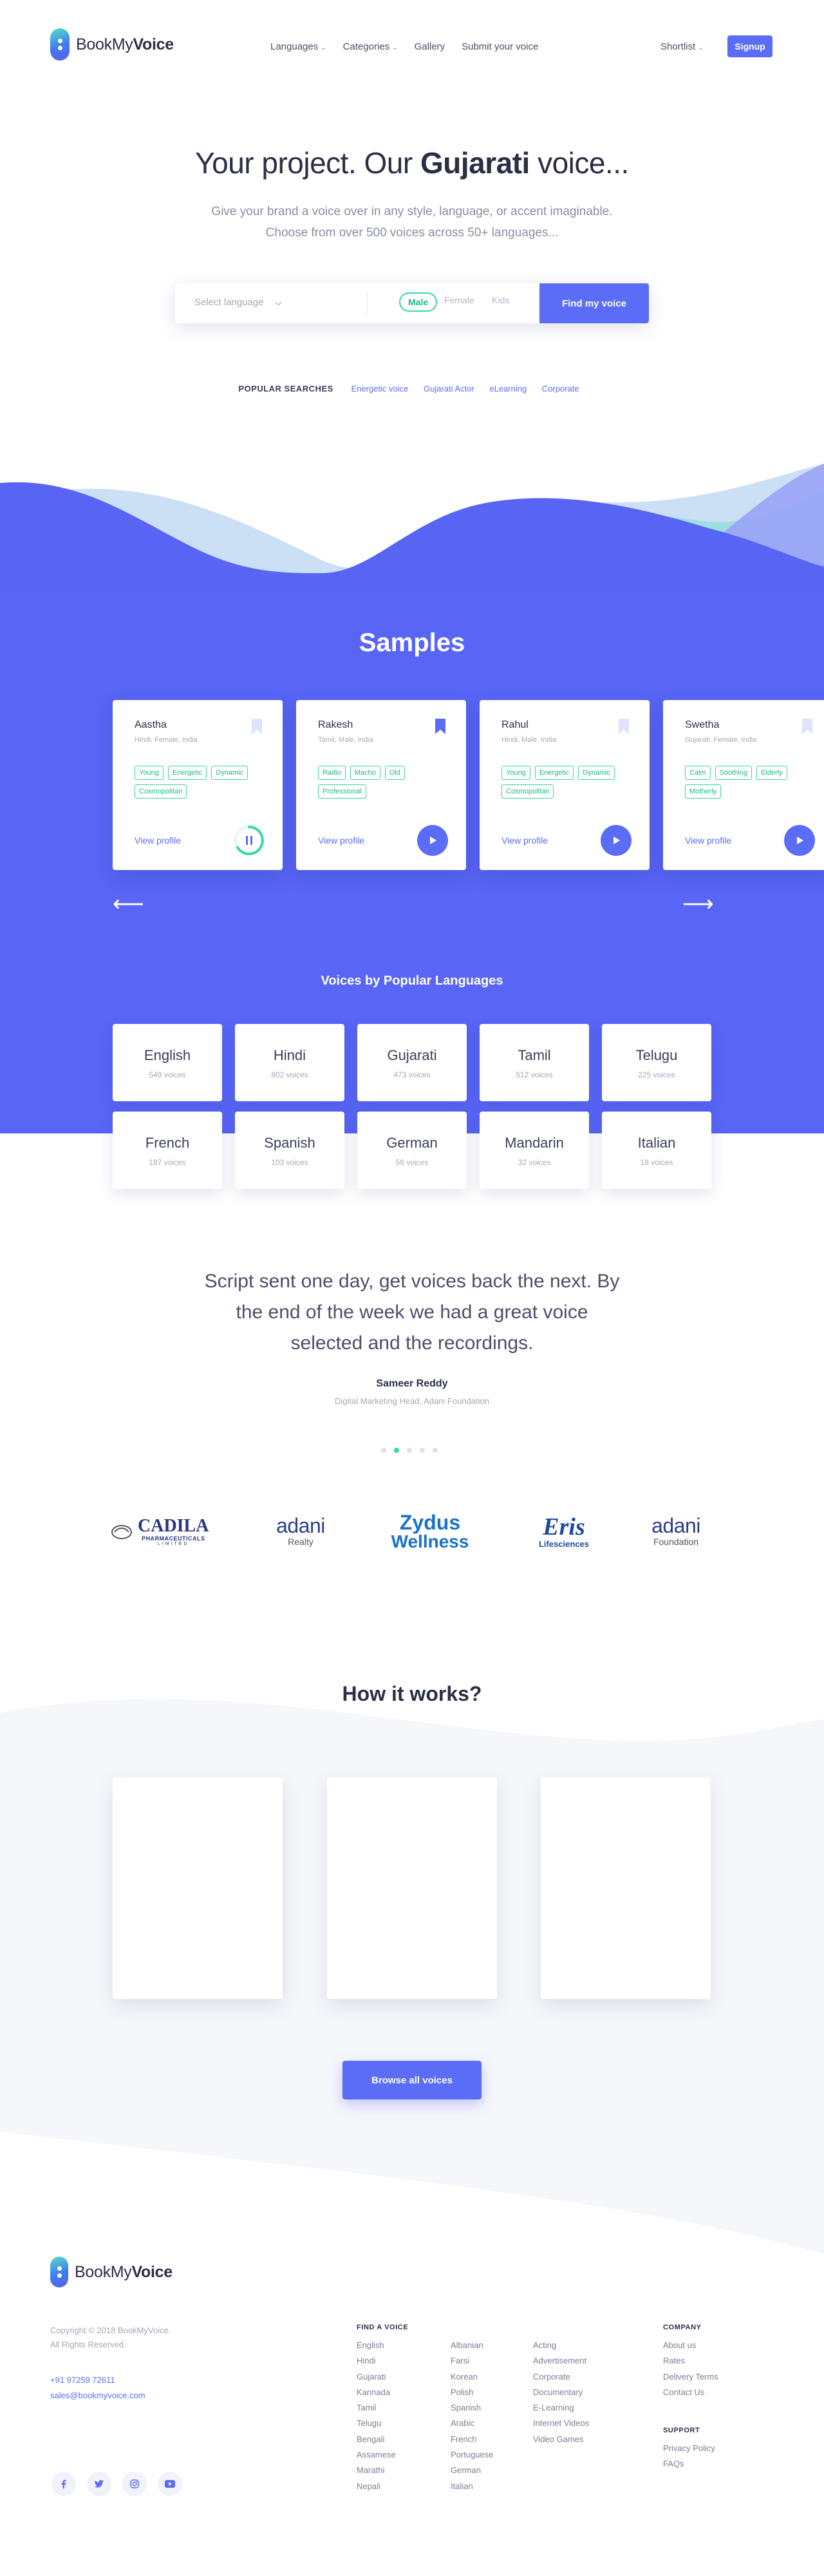  Describe the element at coordinates (749, 46) in the screenshot. I see `signup-button: Signup` at that location.